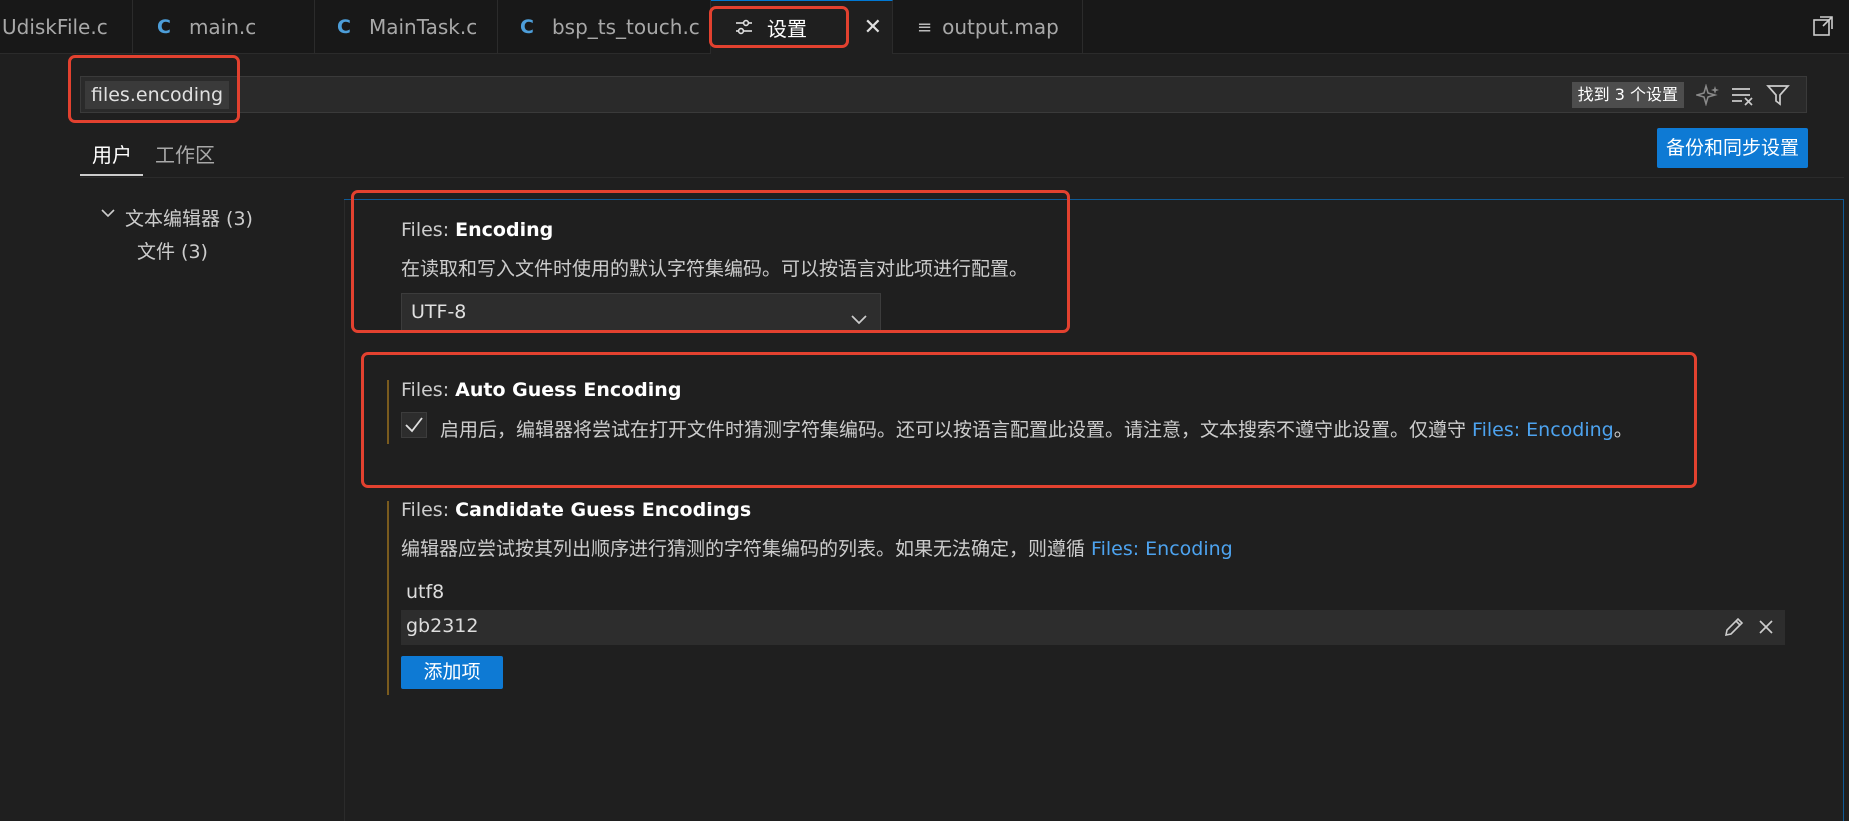  Describe the element at coordinates (388, 598) in the screenshot. I see `modified-indicator` at that location.